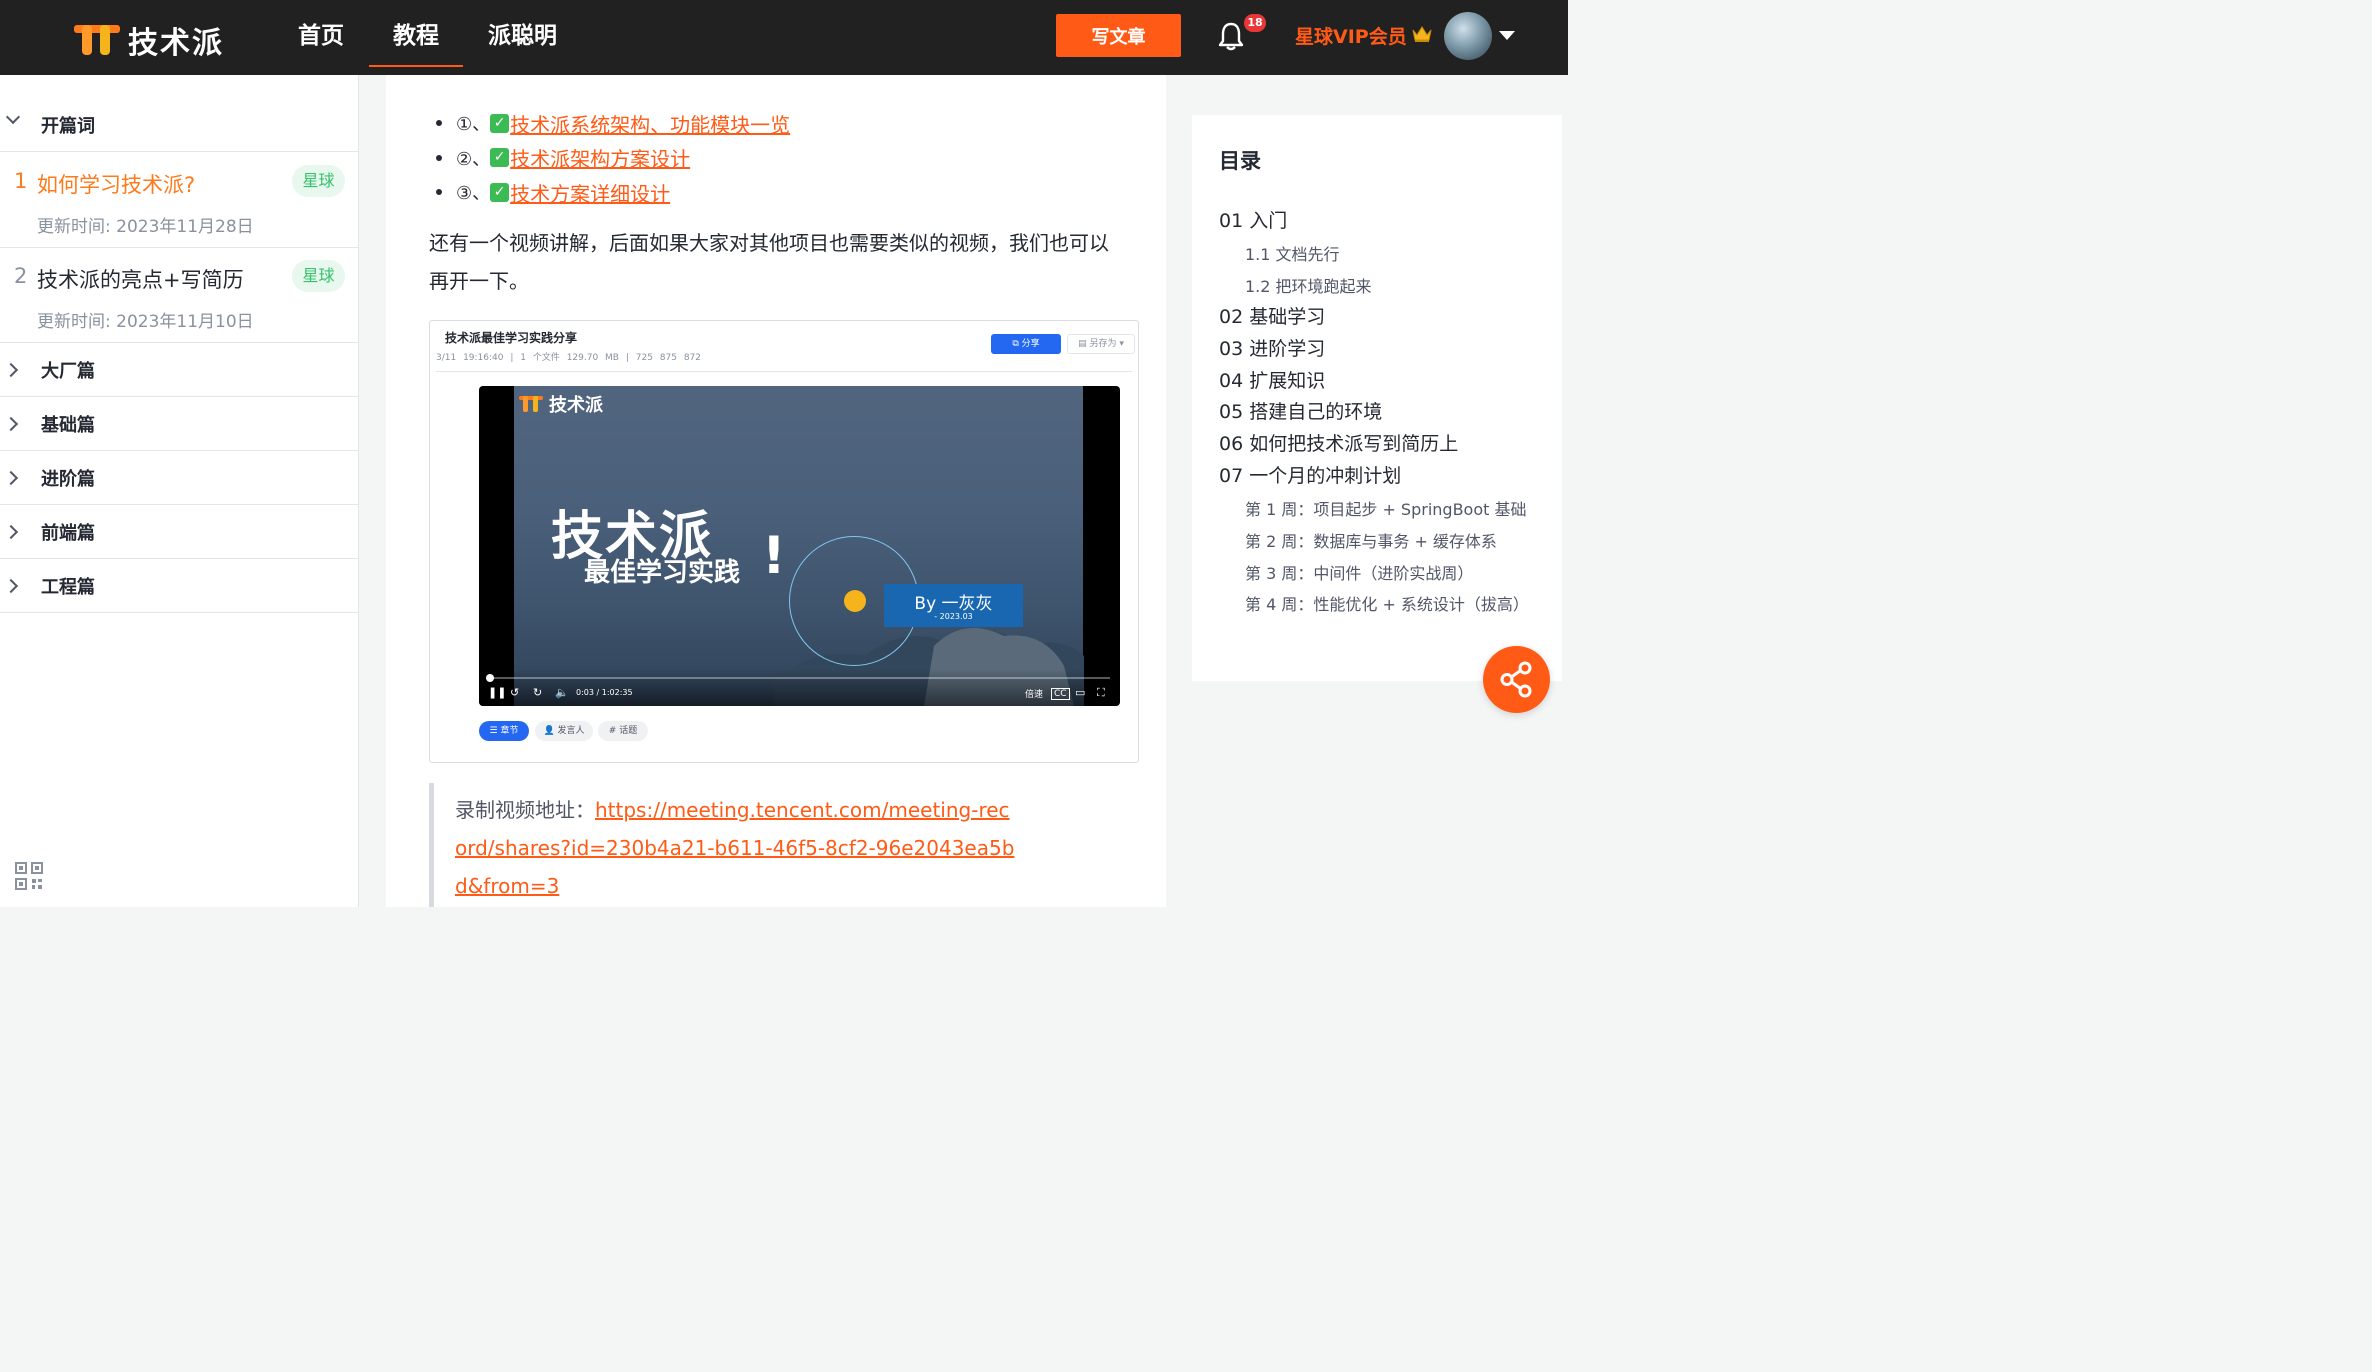  I want to click on forward-icon: ↻, so click(538, 692).